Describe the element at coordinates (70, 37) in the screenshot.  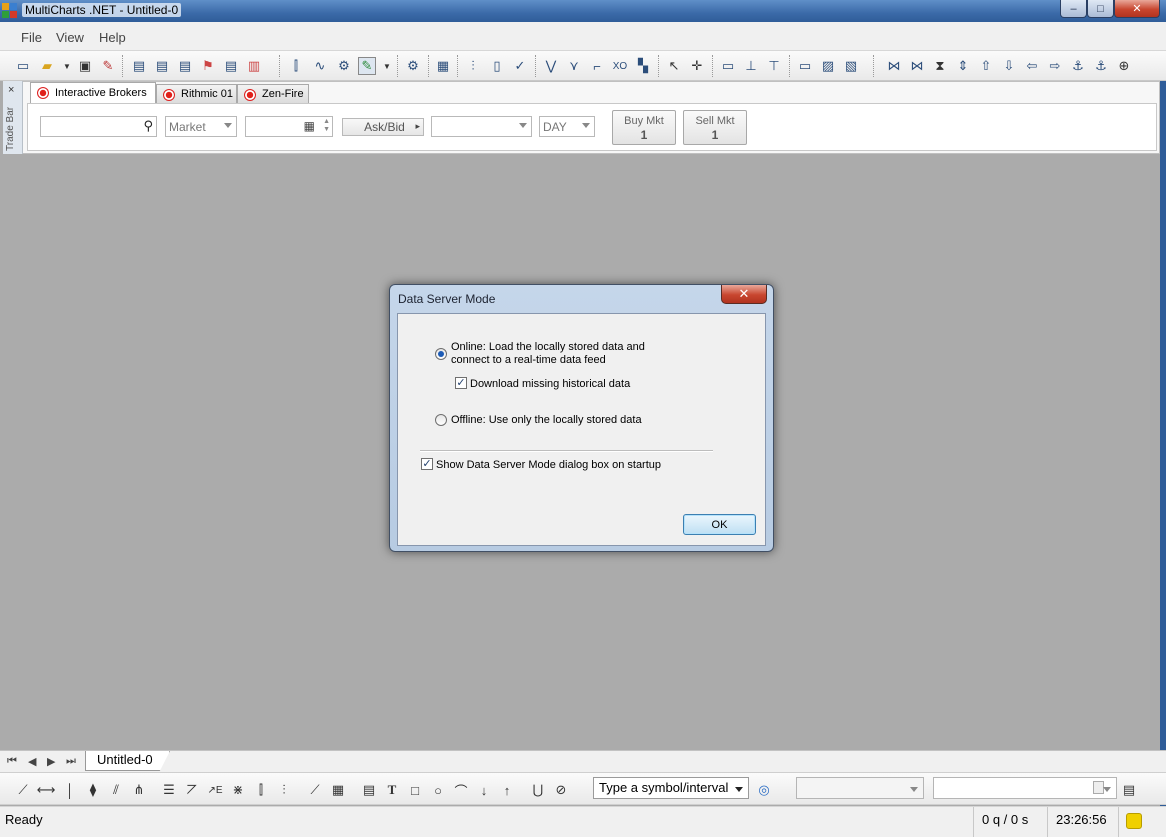
I see `menu-view: View` at that location.